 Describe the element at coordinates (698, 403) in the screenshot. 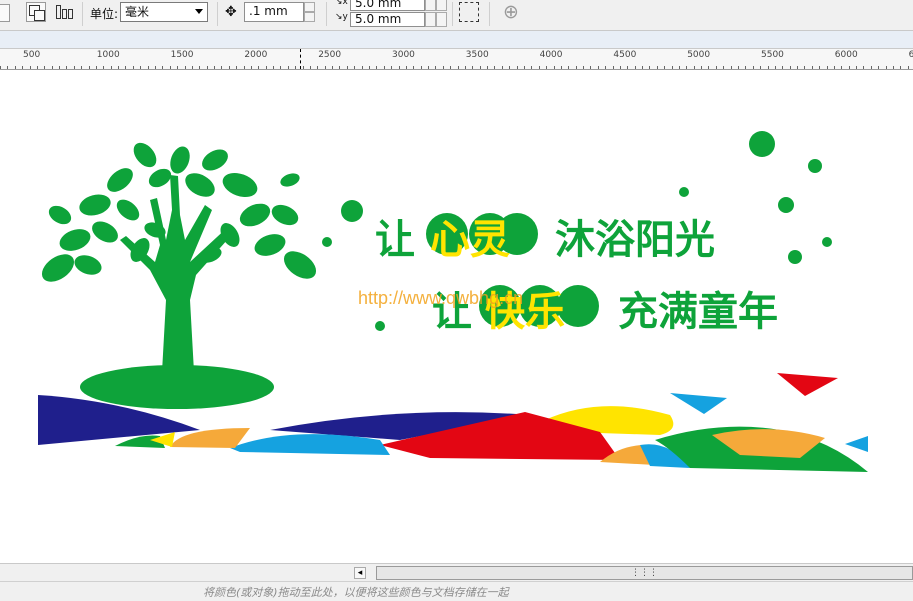

I see `blue-paper-plane` at that location.